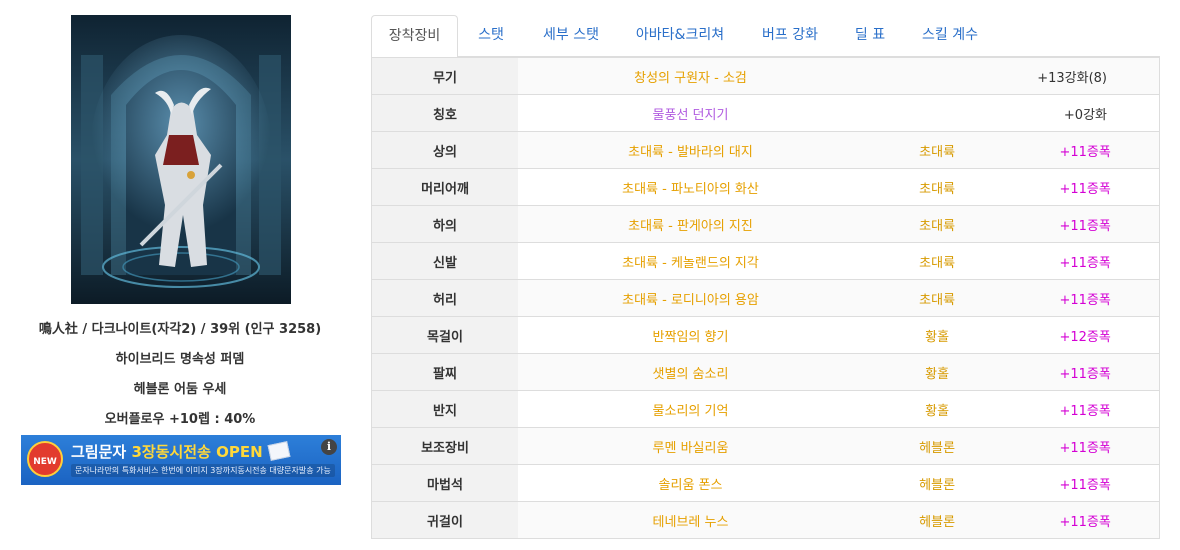  I want to click on banner-title-highlight: 3장동시전송 OPEN, so click(197, 452).